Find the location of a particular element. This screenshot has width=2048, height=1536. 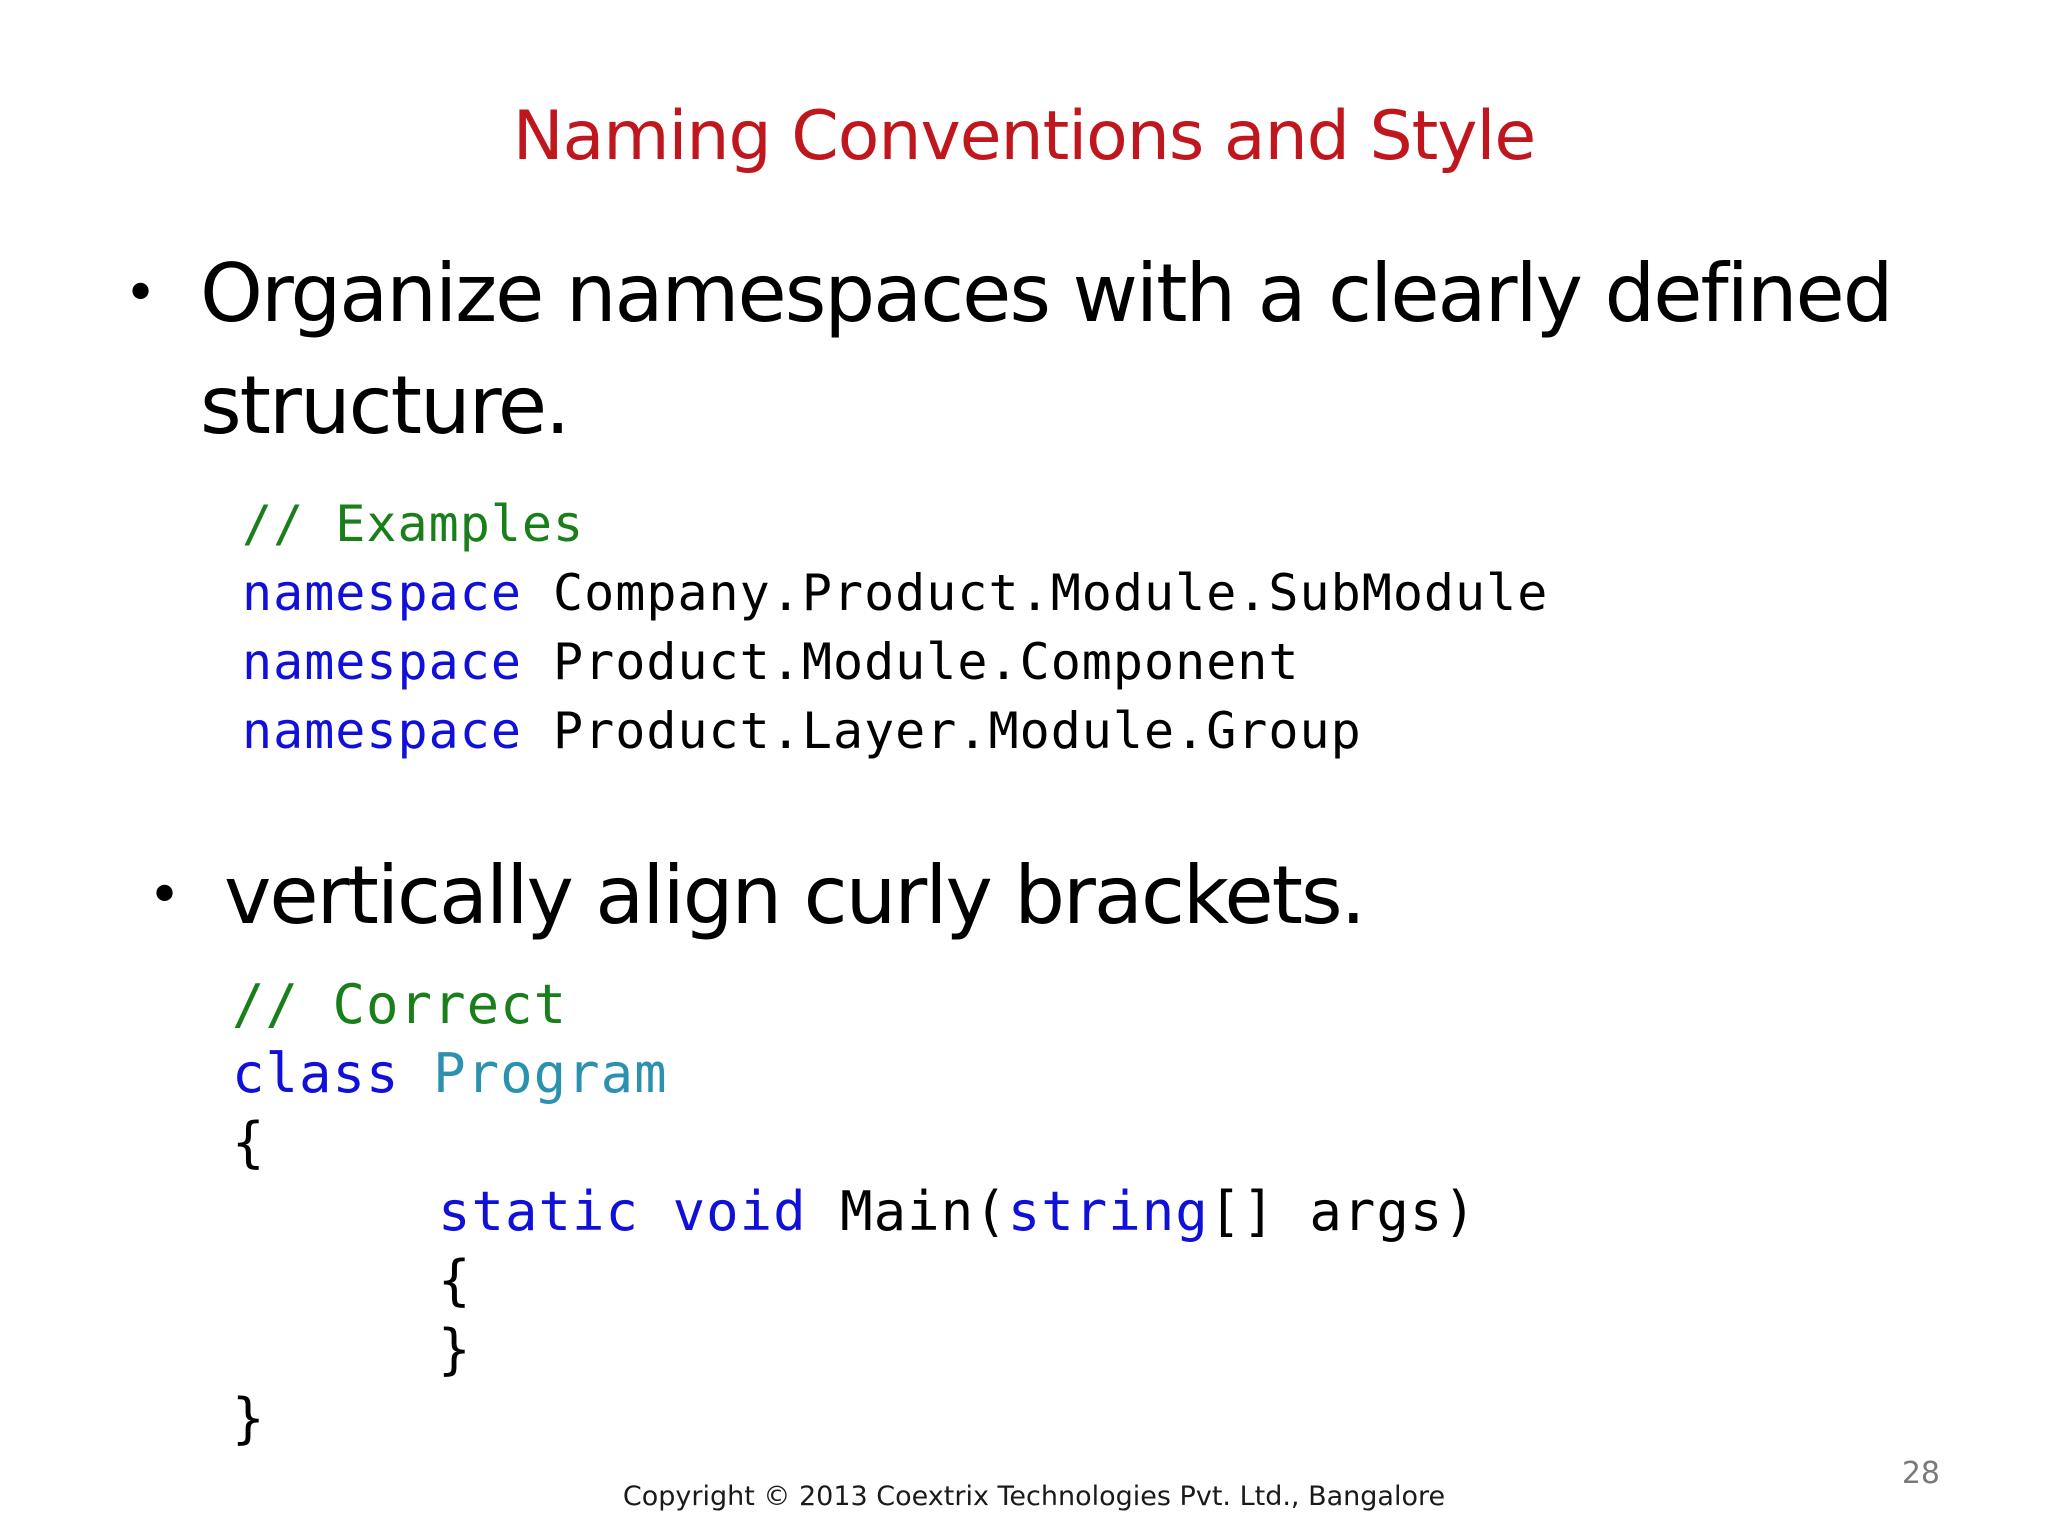

code-params: [] args) is located at coordinates (1342, 1211).